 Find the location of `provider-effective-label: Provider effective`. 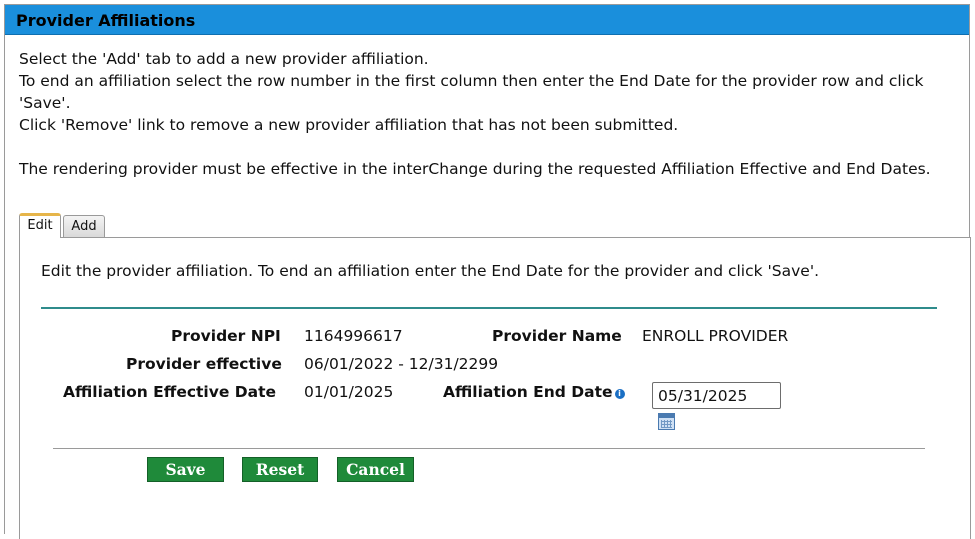

provider-effective-label: Provider effective is located at coordinates (204, 364).